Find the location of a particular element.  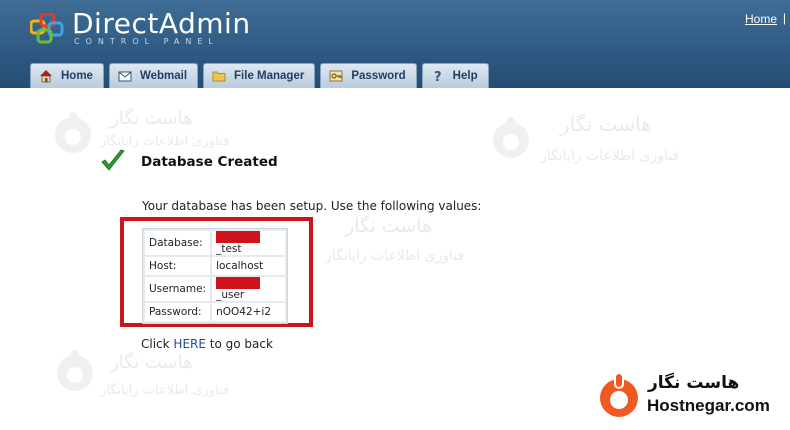

envelope-icon is located at coordinates (125, 76).